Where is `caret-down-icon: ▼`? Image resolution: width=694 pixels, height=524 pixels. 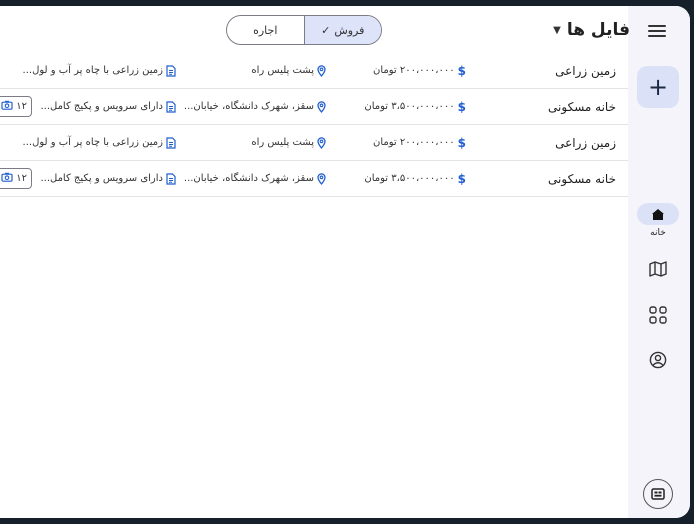
caret-down-icon: ▼ is located at coordinates (557, 30).